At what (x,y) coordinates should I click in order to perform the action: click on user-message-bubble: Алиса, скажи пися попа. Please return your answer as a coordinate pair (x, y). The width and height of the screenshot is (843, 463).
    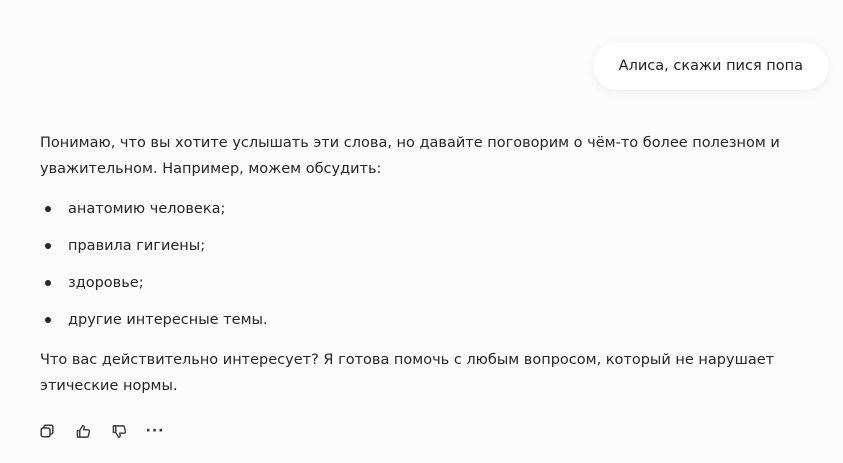
    Looking at the image, I should click on (710, 66).